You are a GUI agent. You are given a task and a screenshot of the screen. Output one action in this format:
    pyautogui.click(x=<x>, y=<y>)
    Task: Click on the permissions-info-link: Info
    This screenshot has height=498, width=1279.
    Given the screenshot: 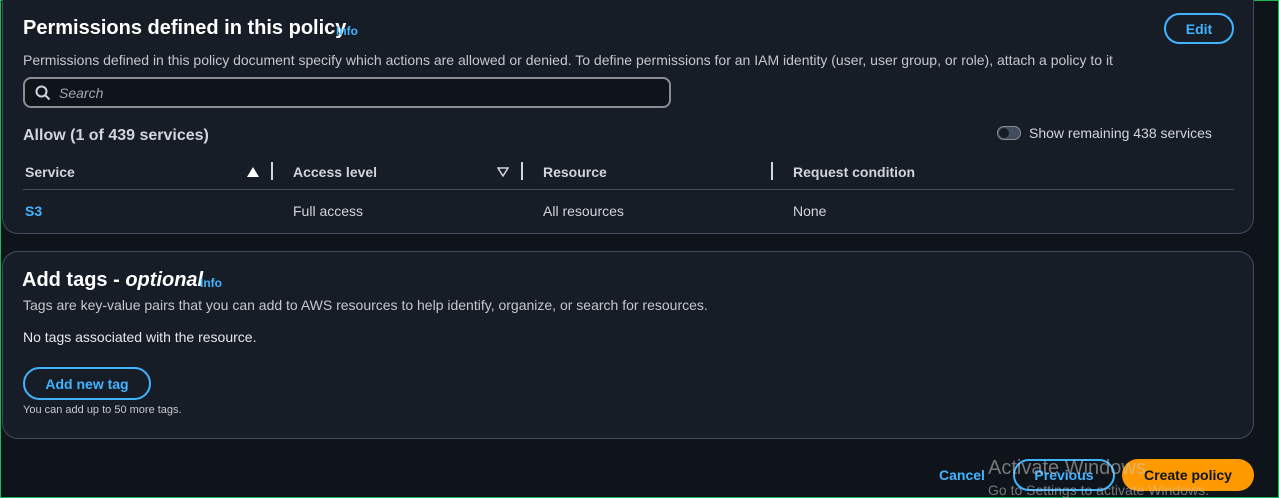 What is the action you would take?
    pyautogui.click(x=347, y=31)
    